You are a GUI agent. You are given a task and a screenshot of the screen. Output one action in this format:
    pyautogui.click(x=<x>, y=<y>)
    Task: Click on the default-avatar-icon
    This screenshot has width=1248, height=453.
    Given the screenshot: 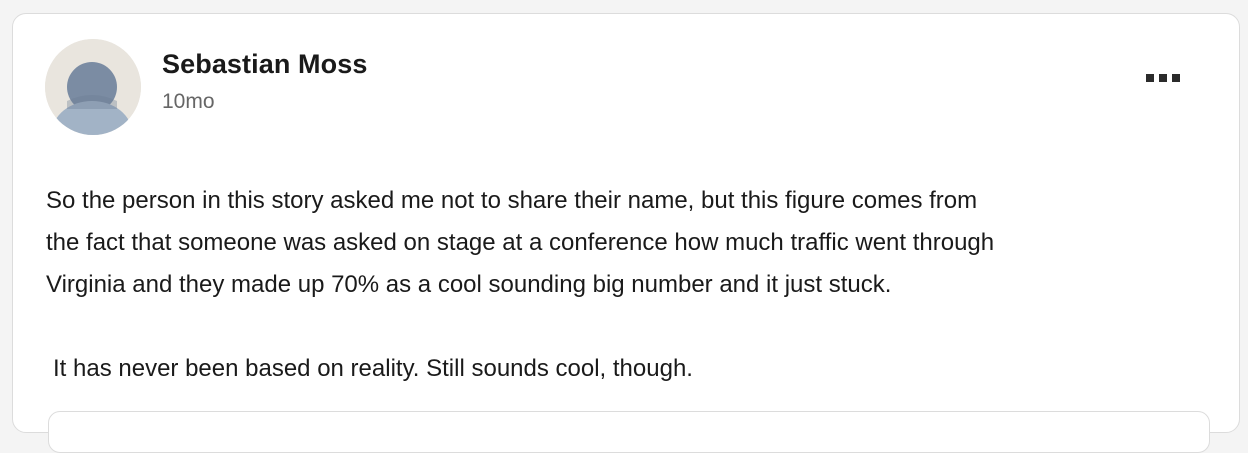 What is the action you would take?
    pyautogui.click(x=93, y=87)
    